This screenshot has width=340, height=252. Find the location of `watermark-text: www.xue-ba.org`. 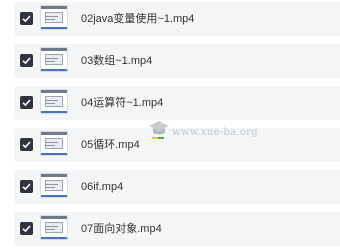

watermark-text: www.xue-ba.org is located at coordinates (215, 132).